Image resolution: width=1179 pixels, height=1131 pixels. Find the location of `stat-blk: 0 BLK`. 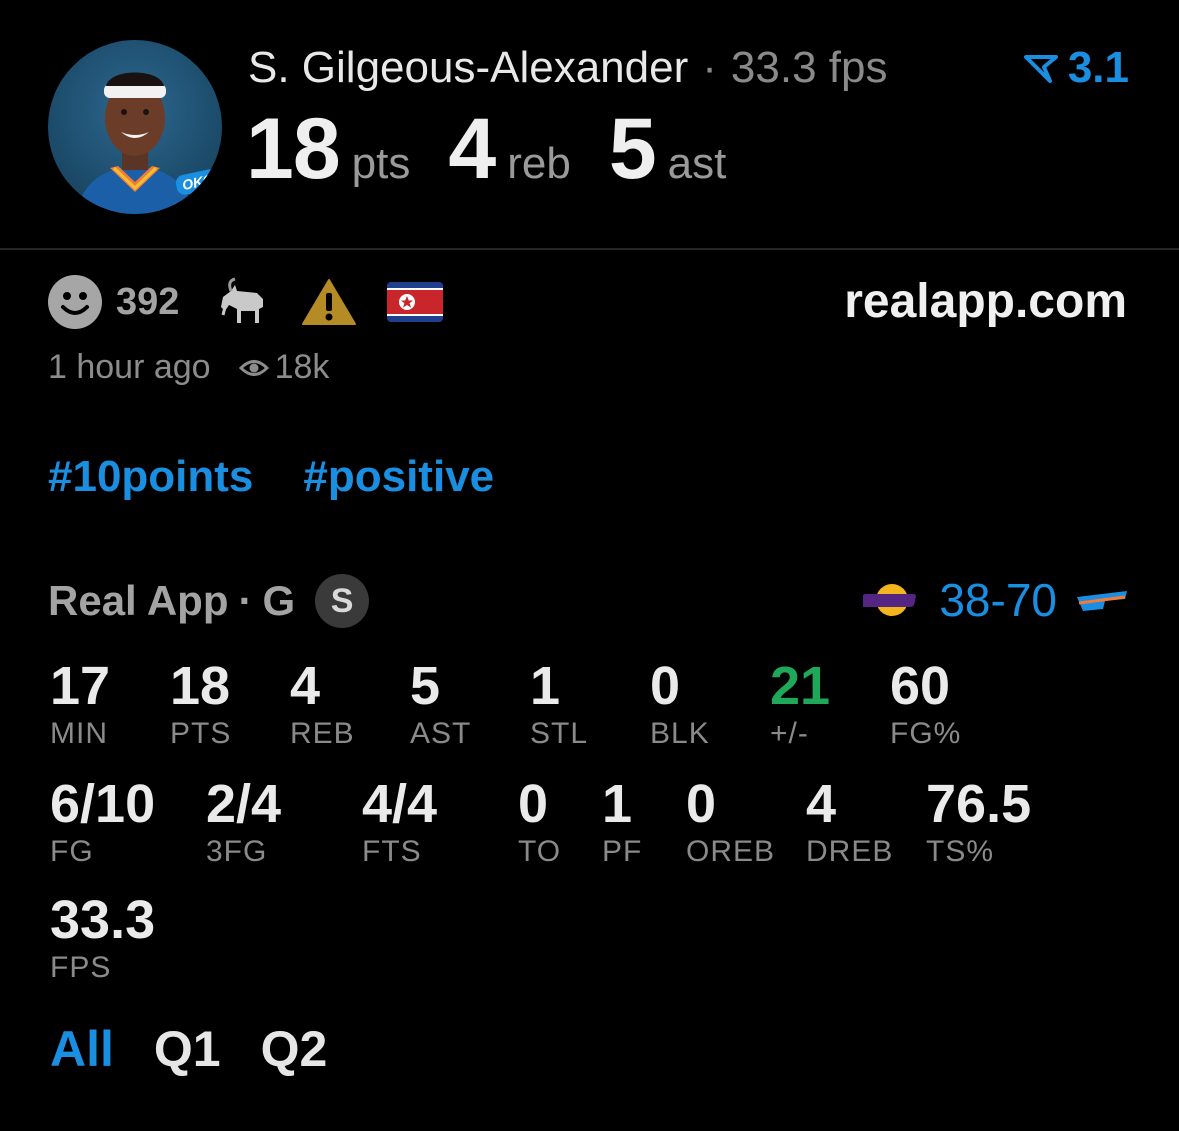

stat-blk: 0 BLK is located at coordinates (680, 706).